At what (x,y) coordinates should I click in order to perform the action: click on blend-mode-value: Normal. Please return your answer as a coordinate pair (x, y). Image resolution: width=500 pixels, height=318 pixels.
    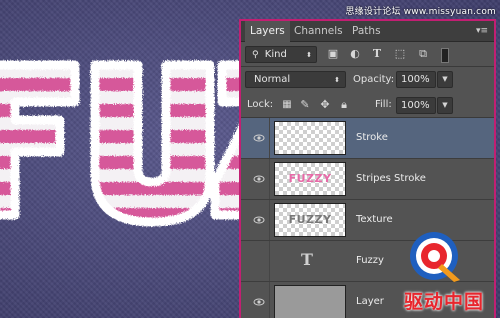
    Looking at the image, I should click on (272, 79).